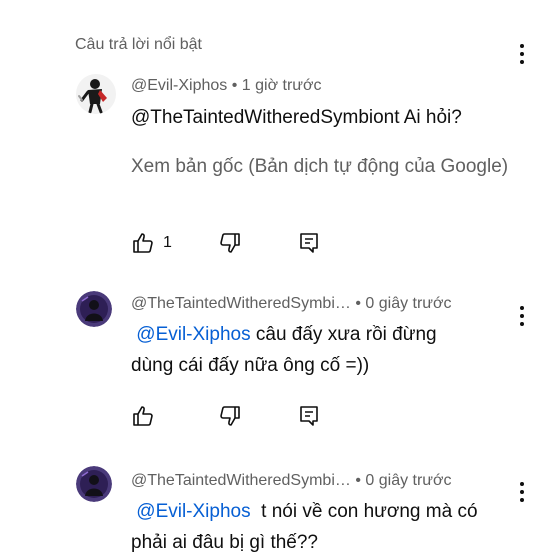 The image size is (560, 560). Describe the element at coordinates (343, 334) in the screenshot. I see `comment-text-line: câu đấy xưa rồi đừng` at that location.